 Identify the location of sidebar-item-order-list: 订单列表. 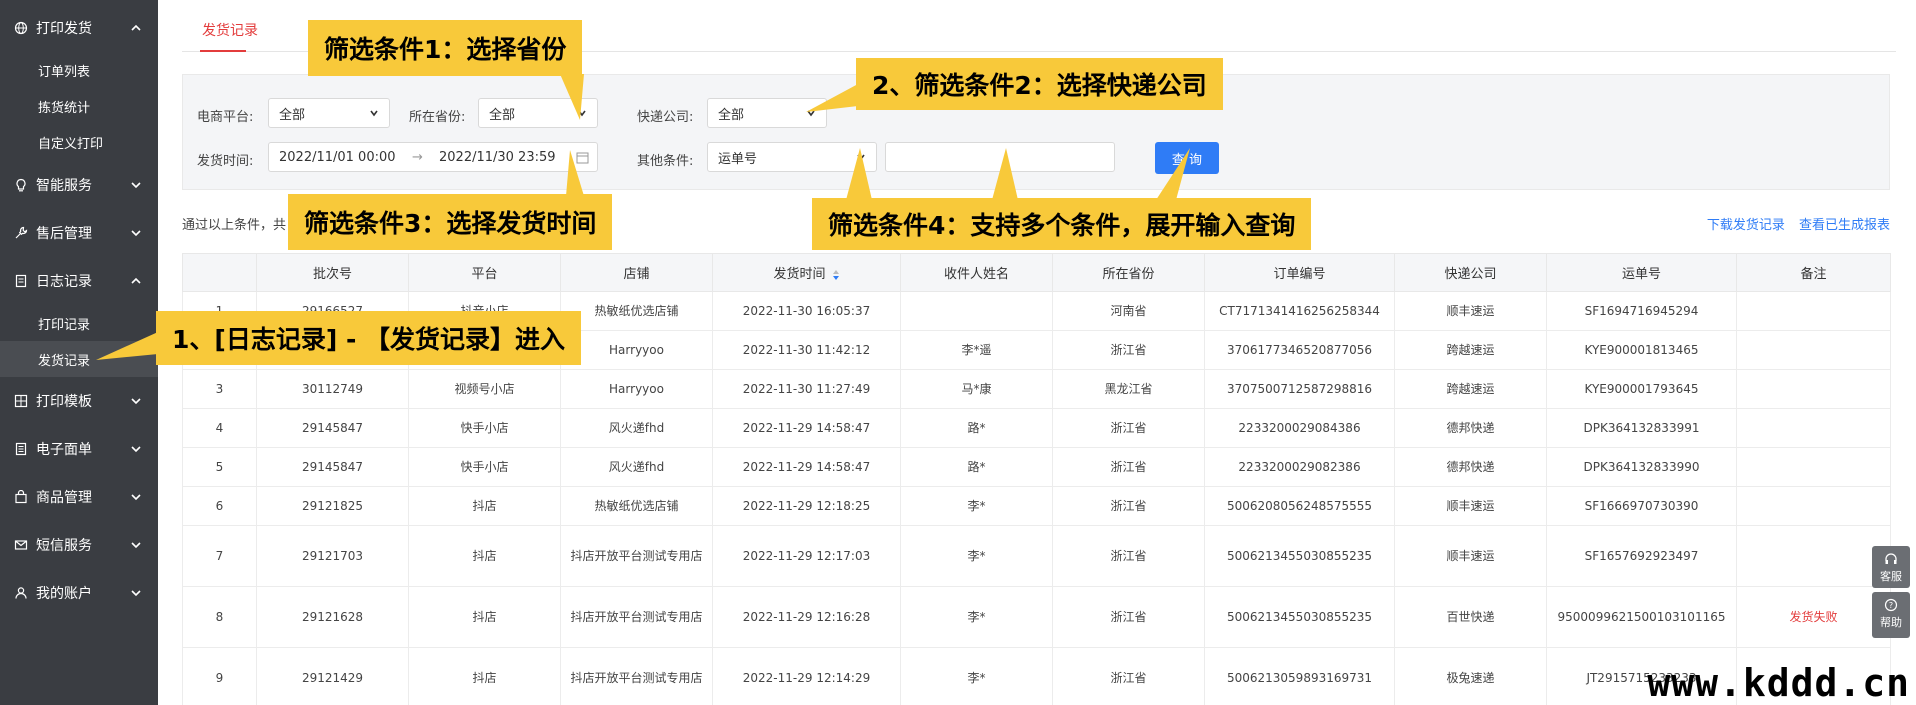
(79, 70).